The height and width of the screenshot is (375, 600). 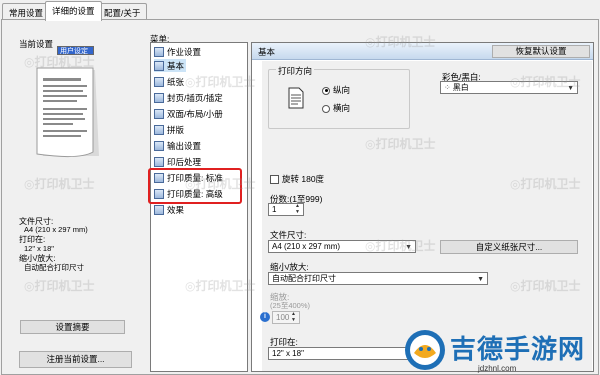 What do you see at coordinates (159, 129) in the screenshot?
I see `imposition-icon` at bounding box center [159, 129].